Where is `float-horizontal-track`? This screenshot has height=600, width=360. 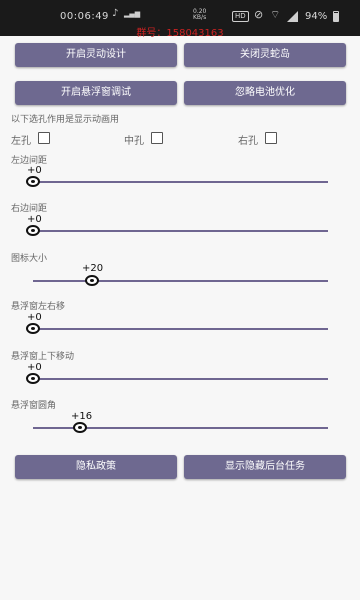 float-horizontal-track is located at coordinates (180, 329).